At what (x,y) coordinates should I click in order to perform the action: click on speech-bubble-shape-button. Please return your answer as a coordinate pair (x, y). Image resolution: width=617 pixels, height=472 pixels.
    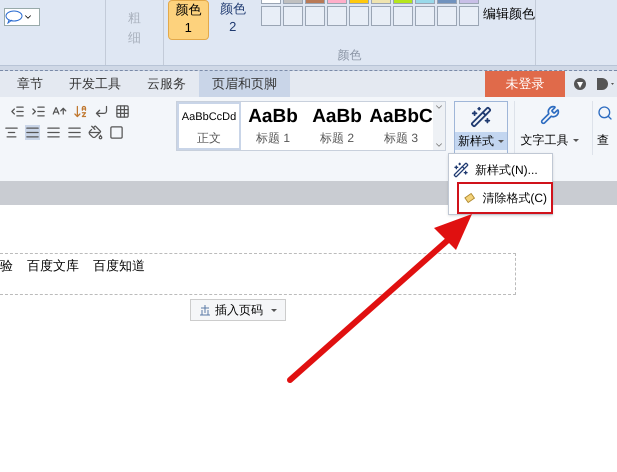
    Looking at the image, I should click on (22, 17).